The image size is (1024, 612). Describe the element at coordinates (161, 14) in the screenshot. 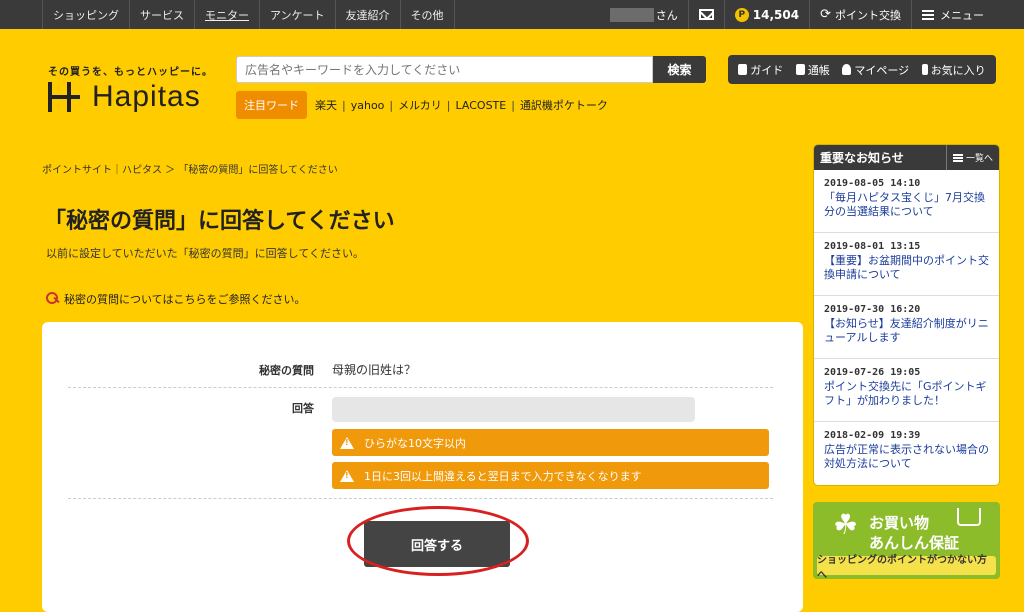

I see `nav-service: サービス` at that location.